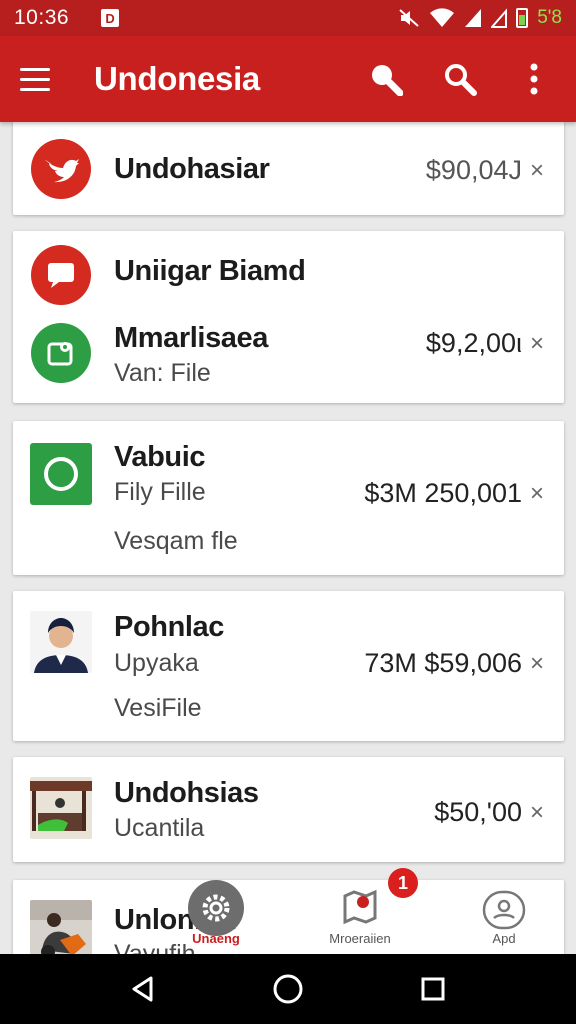  What do you see at coordinates (159, 828) in the screenshot?
I see `item-subtitle: Ucantila` at bounding box center [159, 828].